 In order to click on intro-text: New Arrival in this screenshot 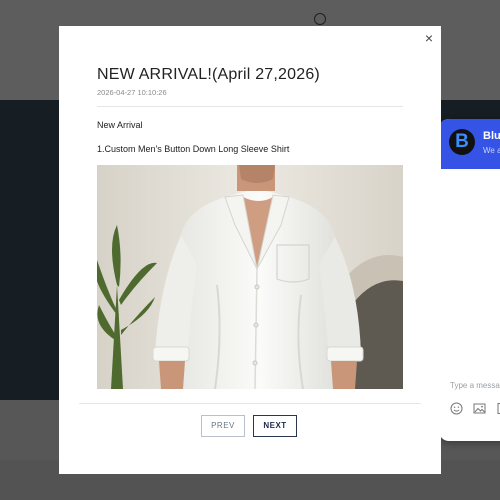, I will do `click(120, 125)`.